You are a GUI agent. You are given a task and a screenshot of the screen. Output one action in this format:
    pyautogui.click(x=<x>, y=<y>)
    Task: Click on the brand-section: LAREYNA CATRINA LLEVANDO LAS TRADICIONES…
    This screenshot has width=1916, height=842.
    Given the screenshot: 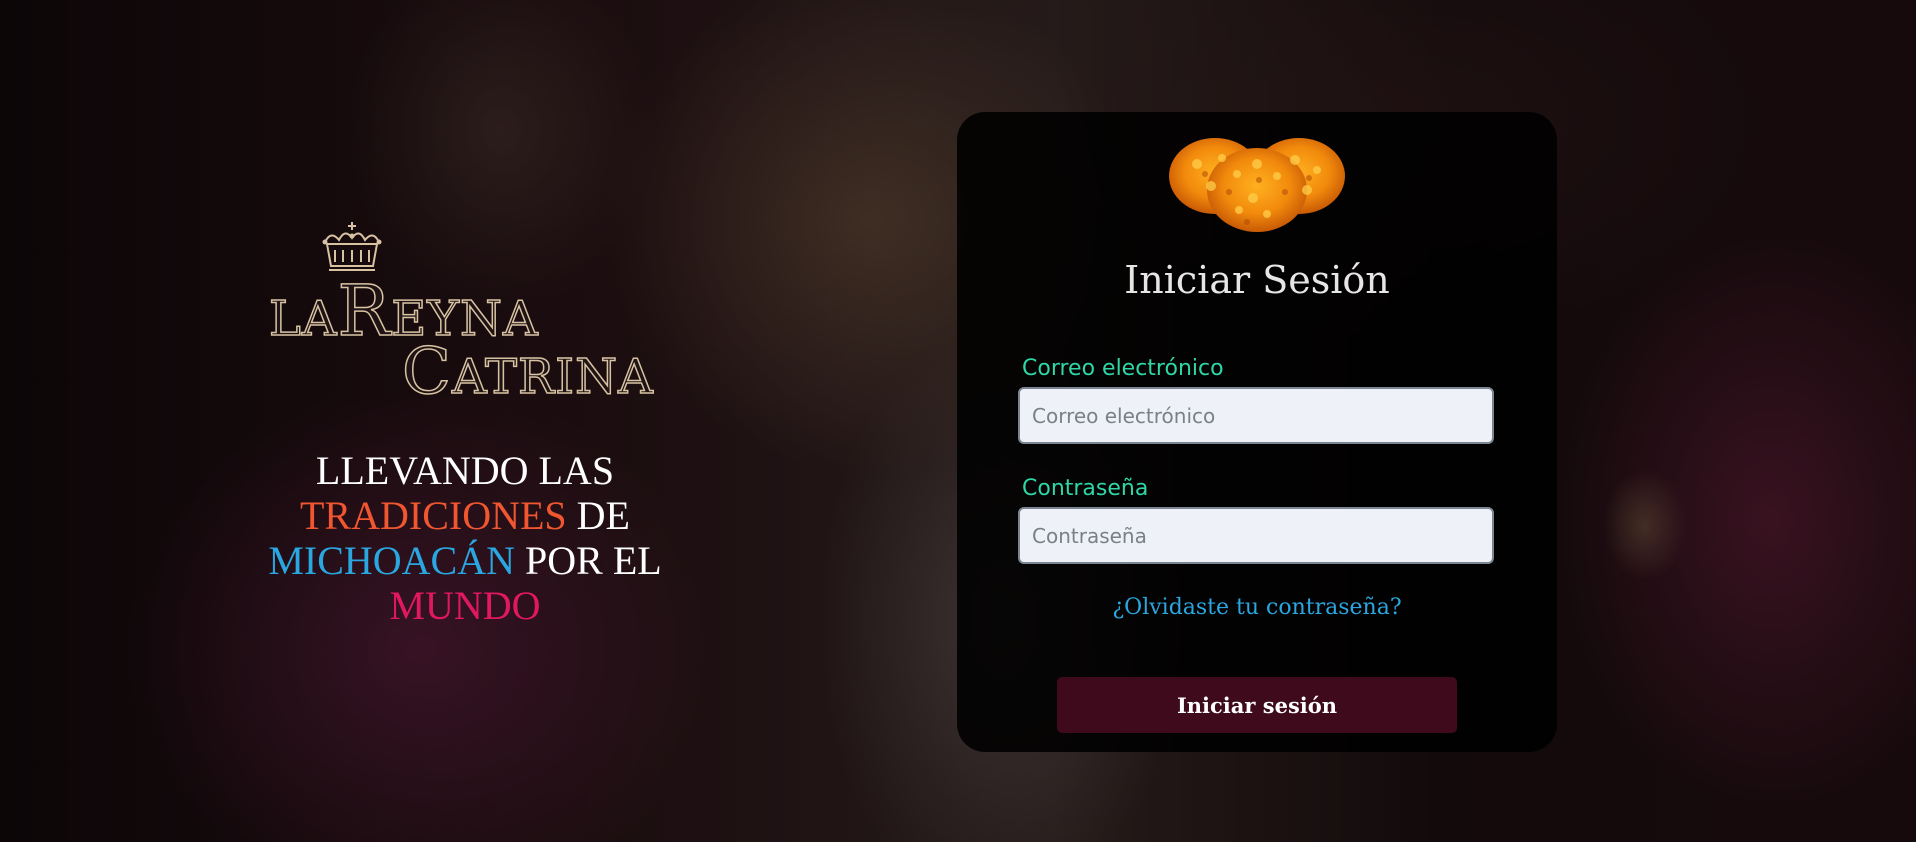 What is the action you would take?
    pyautogui.click(x=465, y=424)
    